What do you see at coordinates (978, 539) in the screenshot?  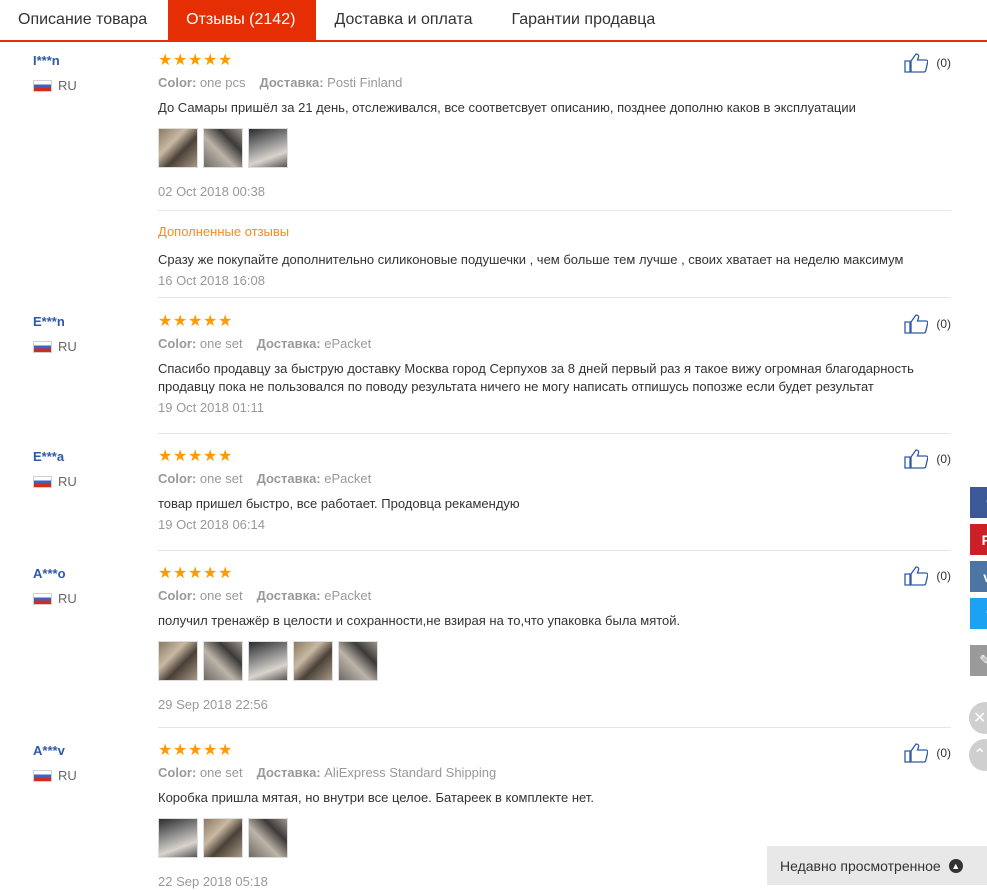 I see `pinterest-share-button: P` at bounding box center [978, 539].